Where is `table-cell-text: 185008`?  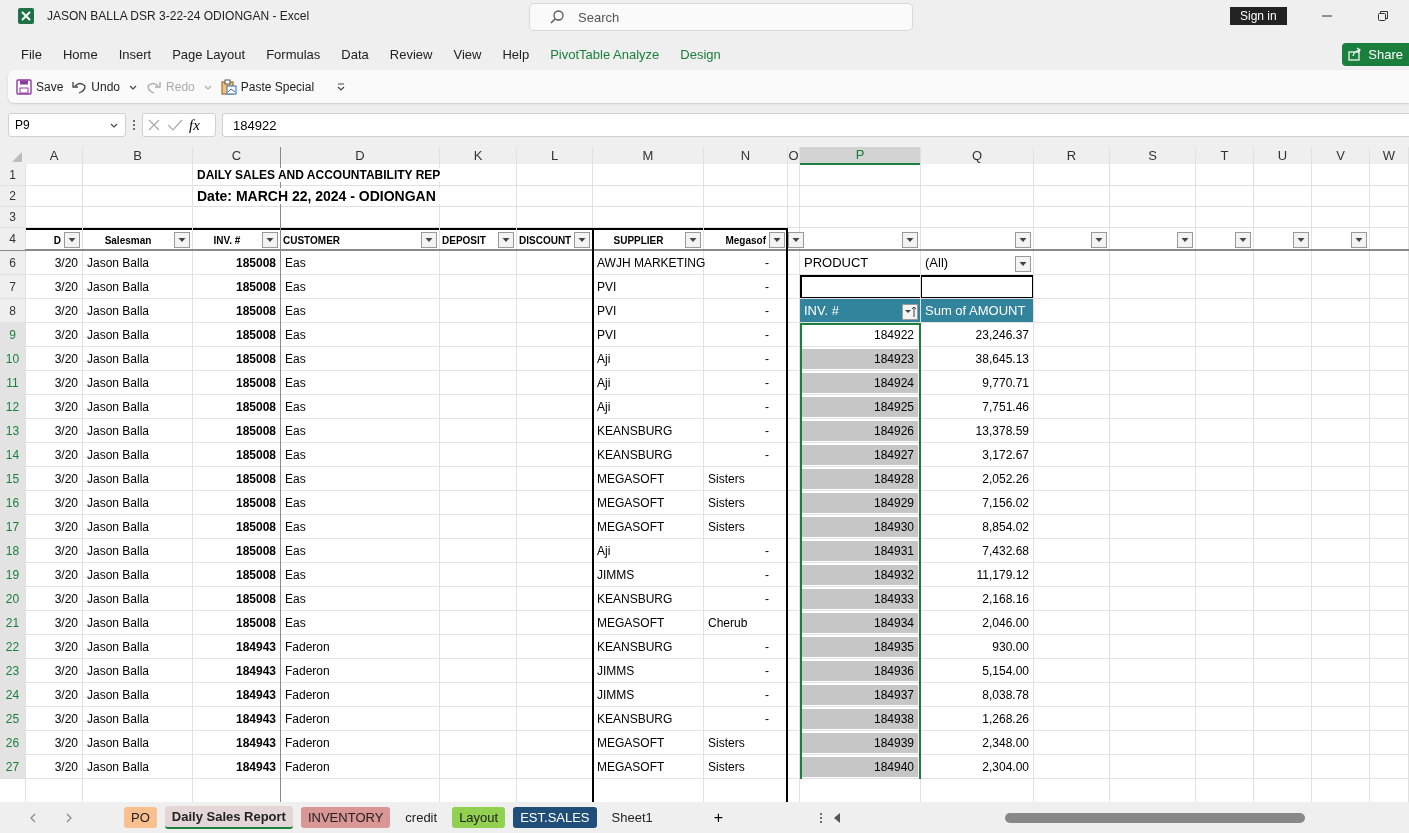 table-cell-text: 185008 is located at coordinates (255, 358).